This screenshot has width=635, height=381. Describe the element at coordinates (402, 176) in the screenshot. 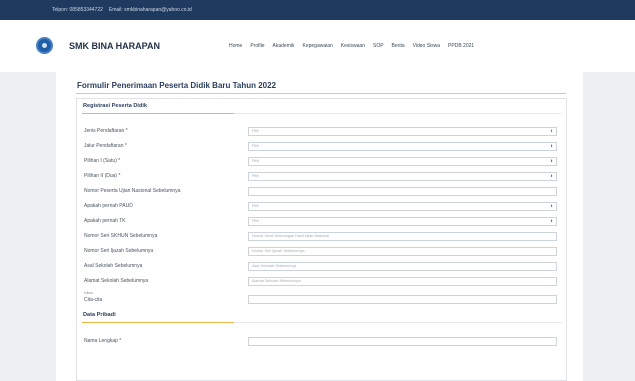

I see `select-pilihan-dua: Pilih ⬍` at that location.